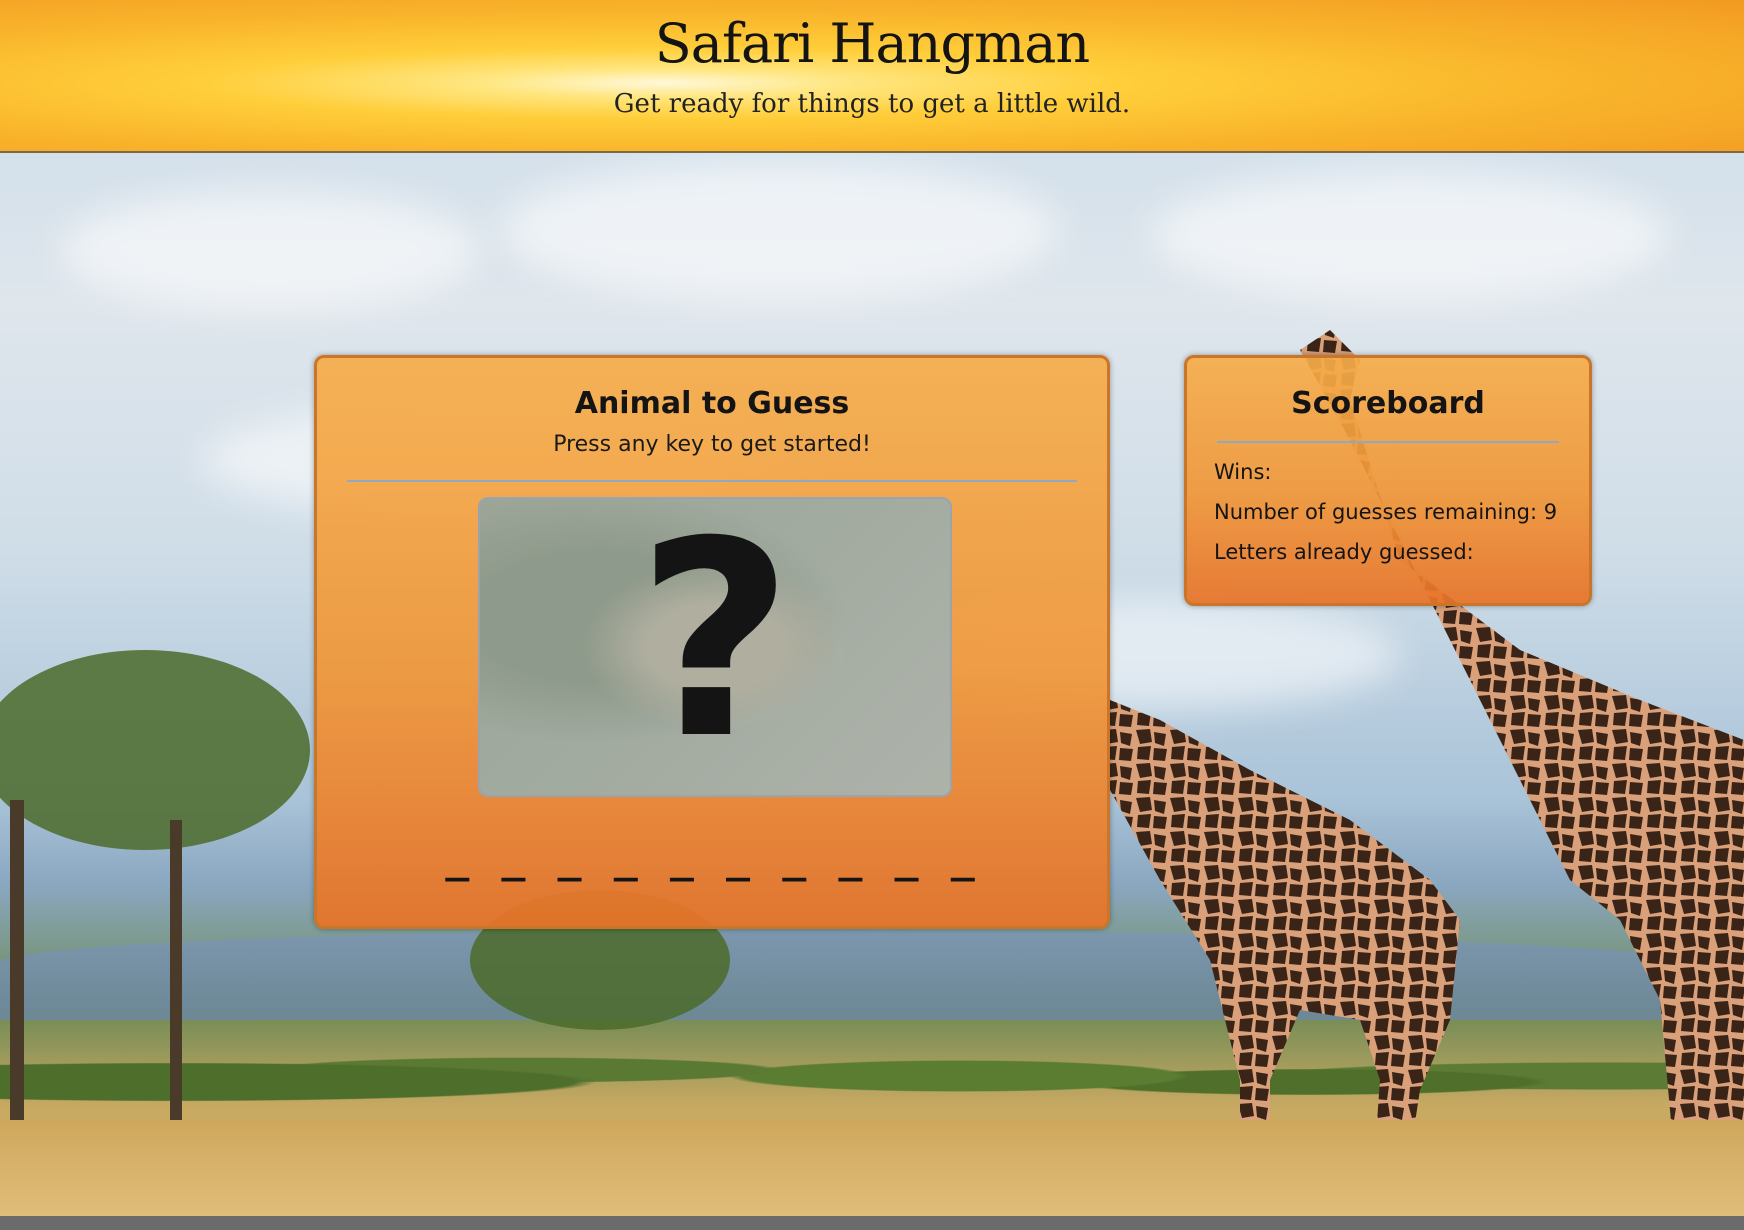  Describe the element at coordinates (712, 859) in the screenshot. I see `word-blanks: _ _ _ _ _ _ _ _ _ _` at that location.